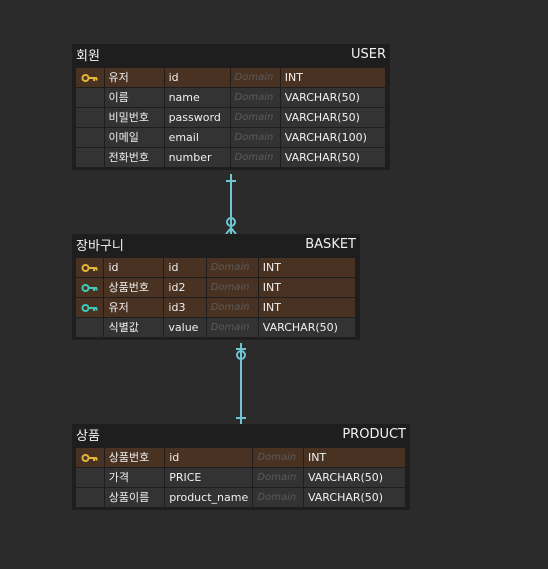  I want to click on user-logical-name: 회원, so click(88, 56).